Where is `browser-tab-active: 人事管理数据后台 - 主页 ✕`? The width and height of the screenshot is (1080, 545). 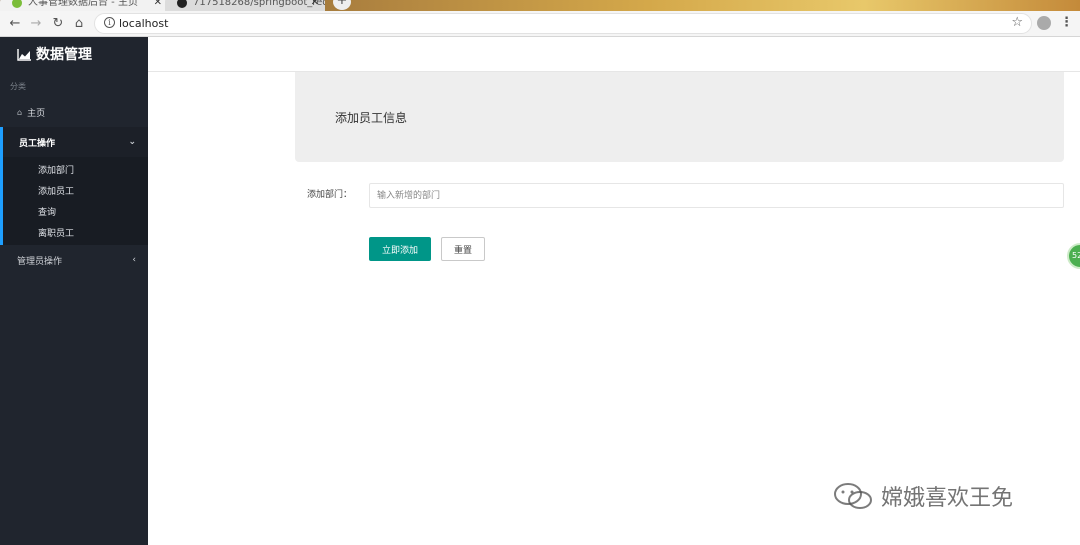 browser-tab-active: 人事管理数据后台 - 主页 ✕ is located at coordinates (84, 5).